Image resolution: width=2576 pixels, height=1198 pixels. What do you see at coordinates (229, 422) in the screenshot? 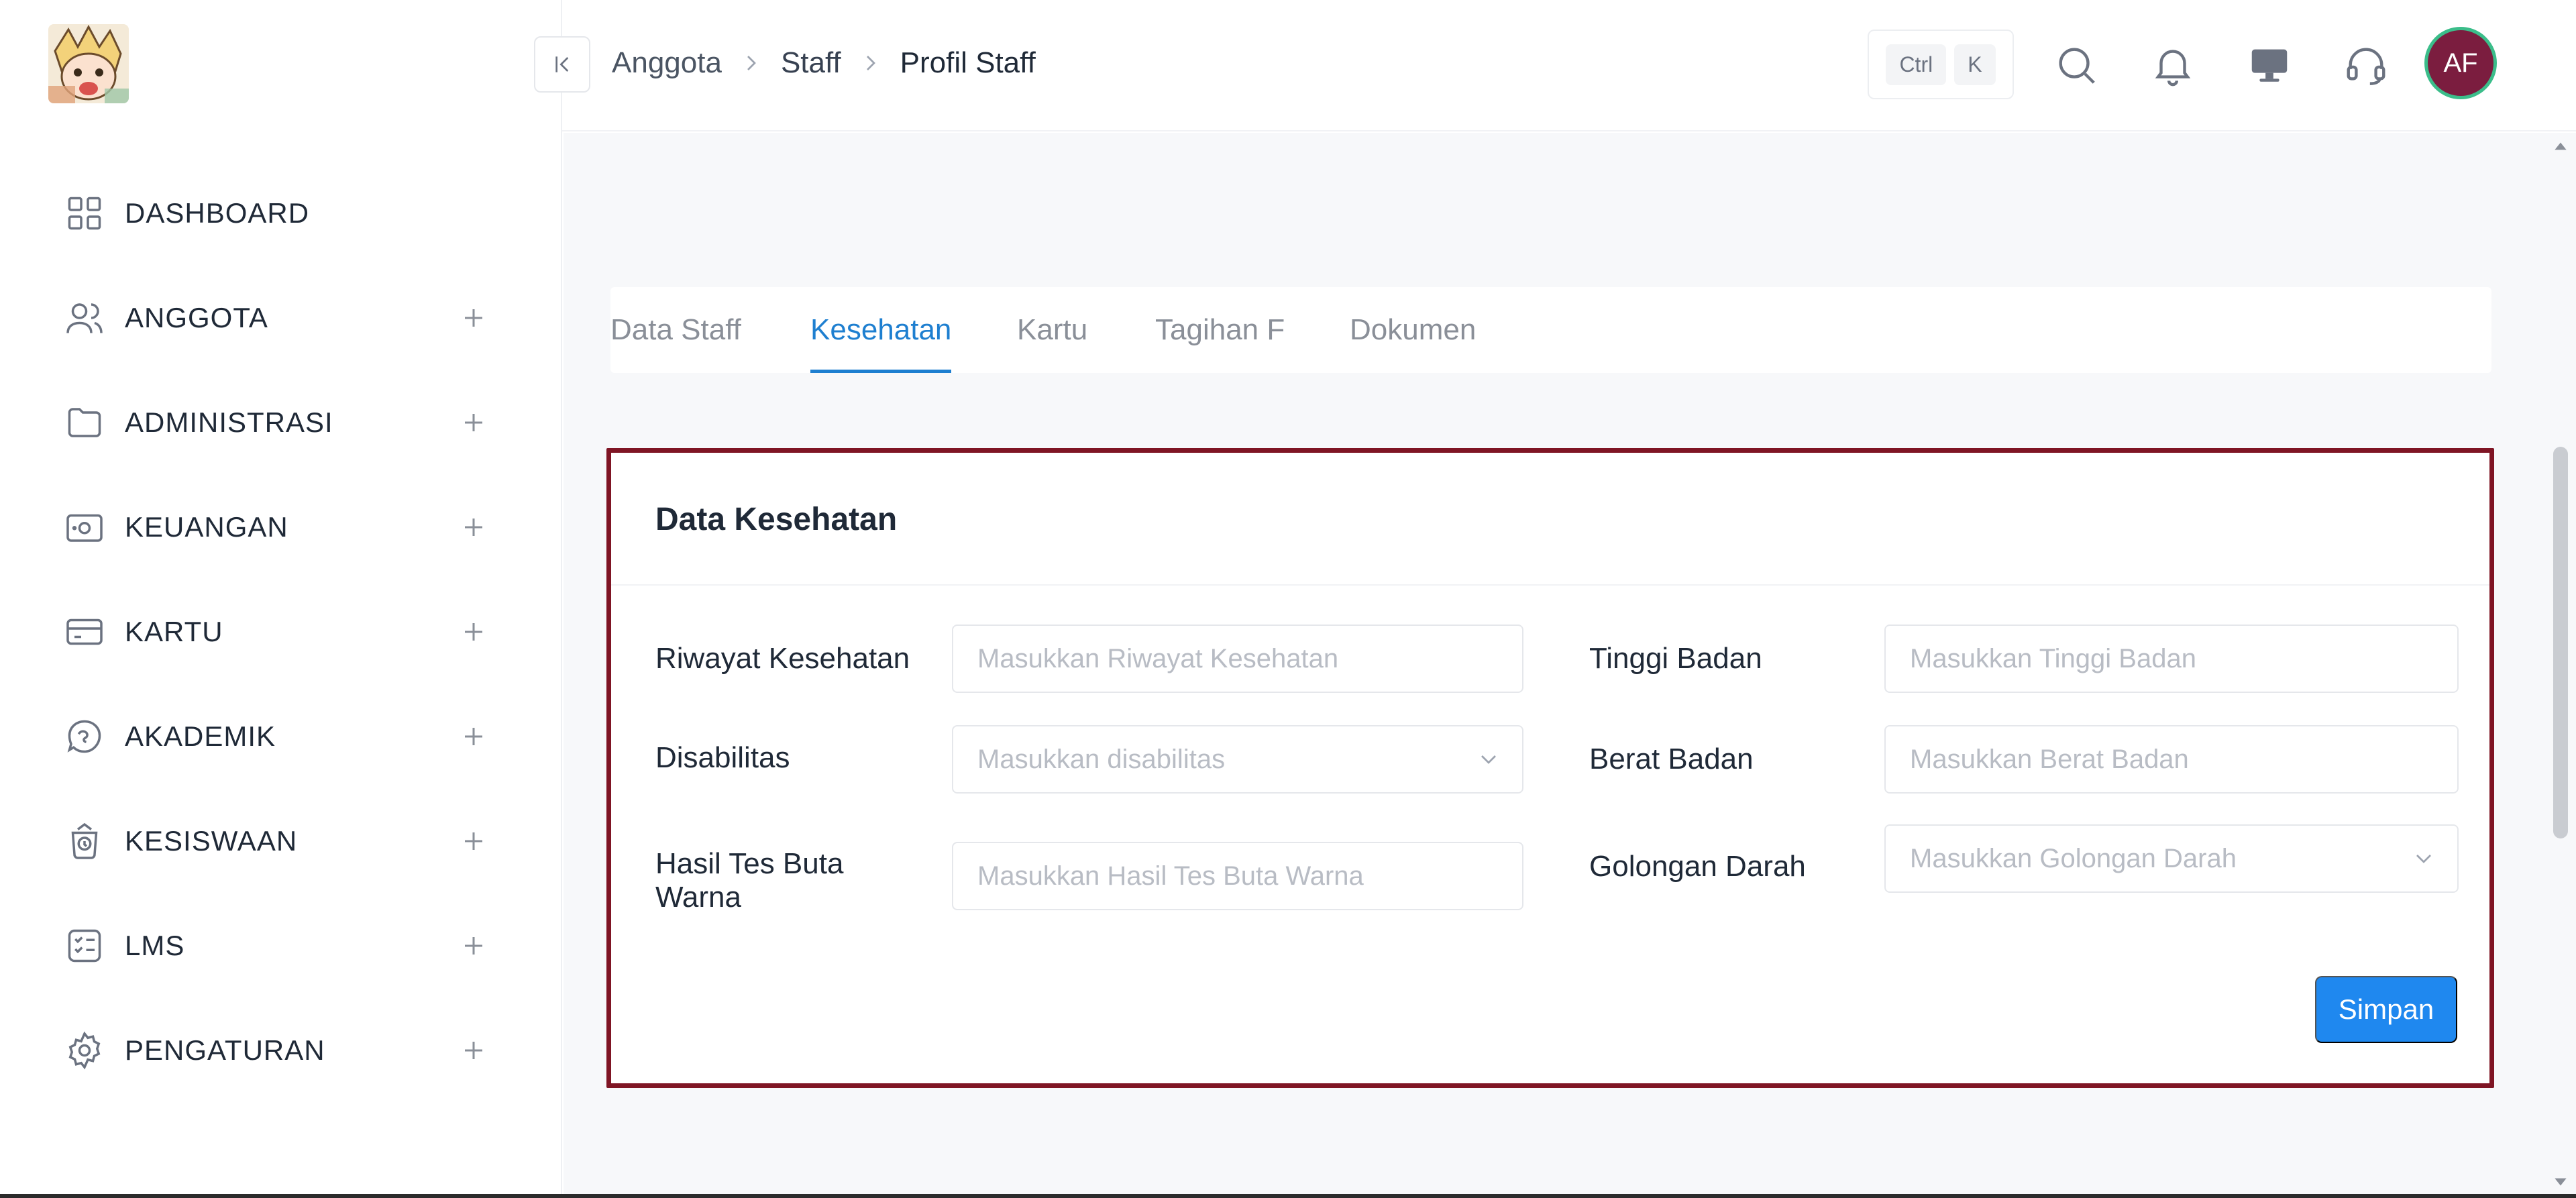
I see `sidebar-item-label: ADMINISTRASI` at bounding box center [229, 422].